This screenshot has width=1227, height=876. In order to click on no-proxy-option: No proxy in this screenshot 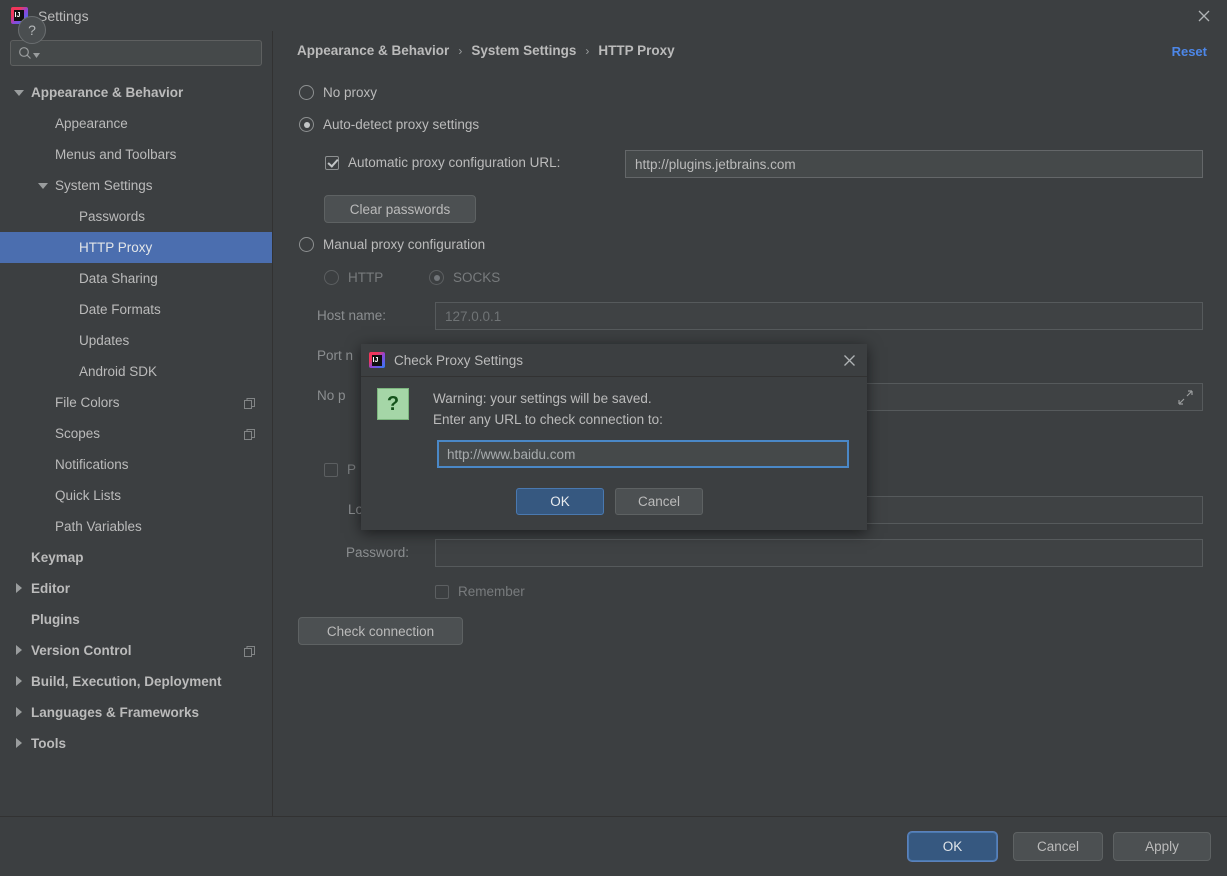, I will do `click(338, 92)`.